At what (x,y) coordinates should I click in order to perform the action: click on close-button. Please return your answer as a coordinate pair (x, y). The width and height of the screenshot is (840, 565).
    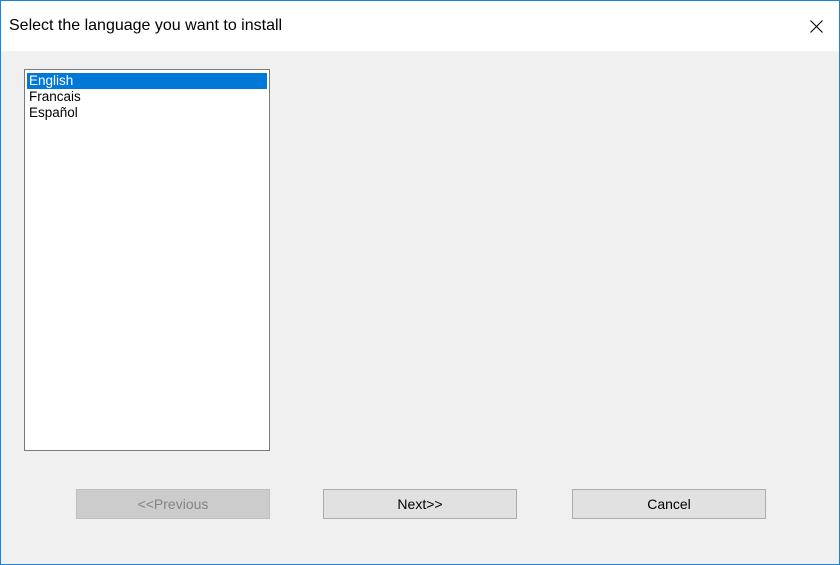
    Looking at the image, I should click on (816, 26).